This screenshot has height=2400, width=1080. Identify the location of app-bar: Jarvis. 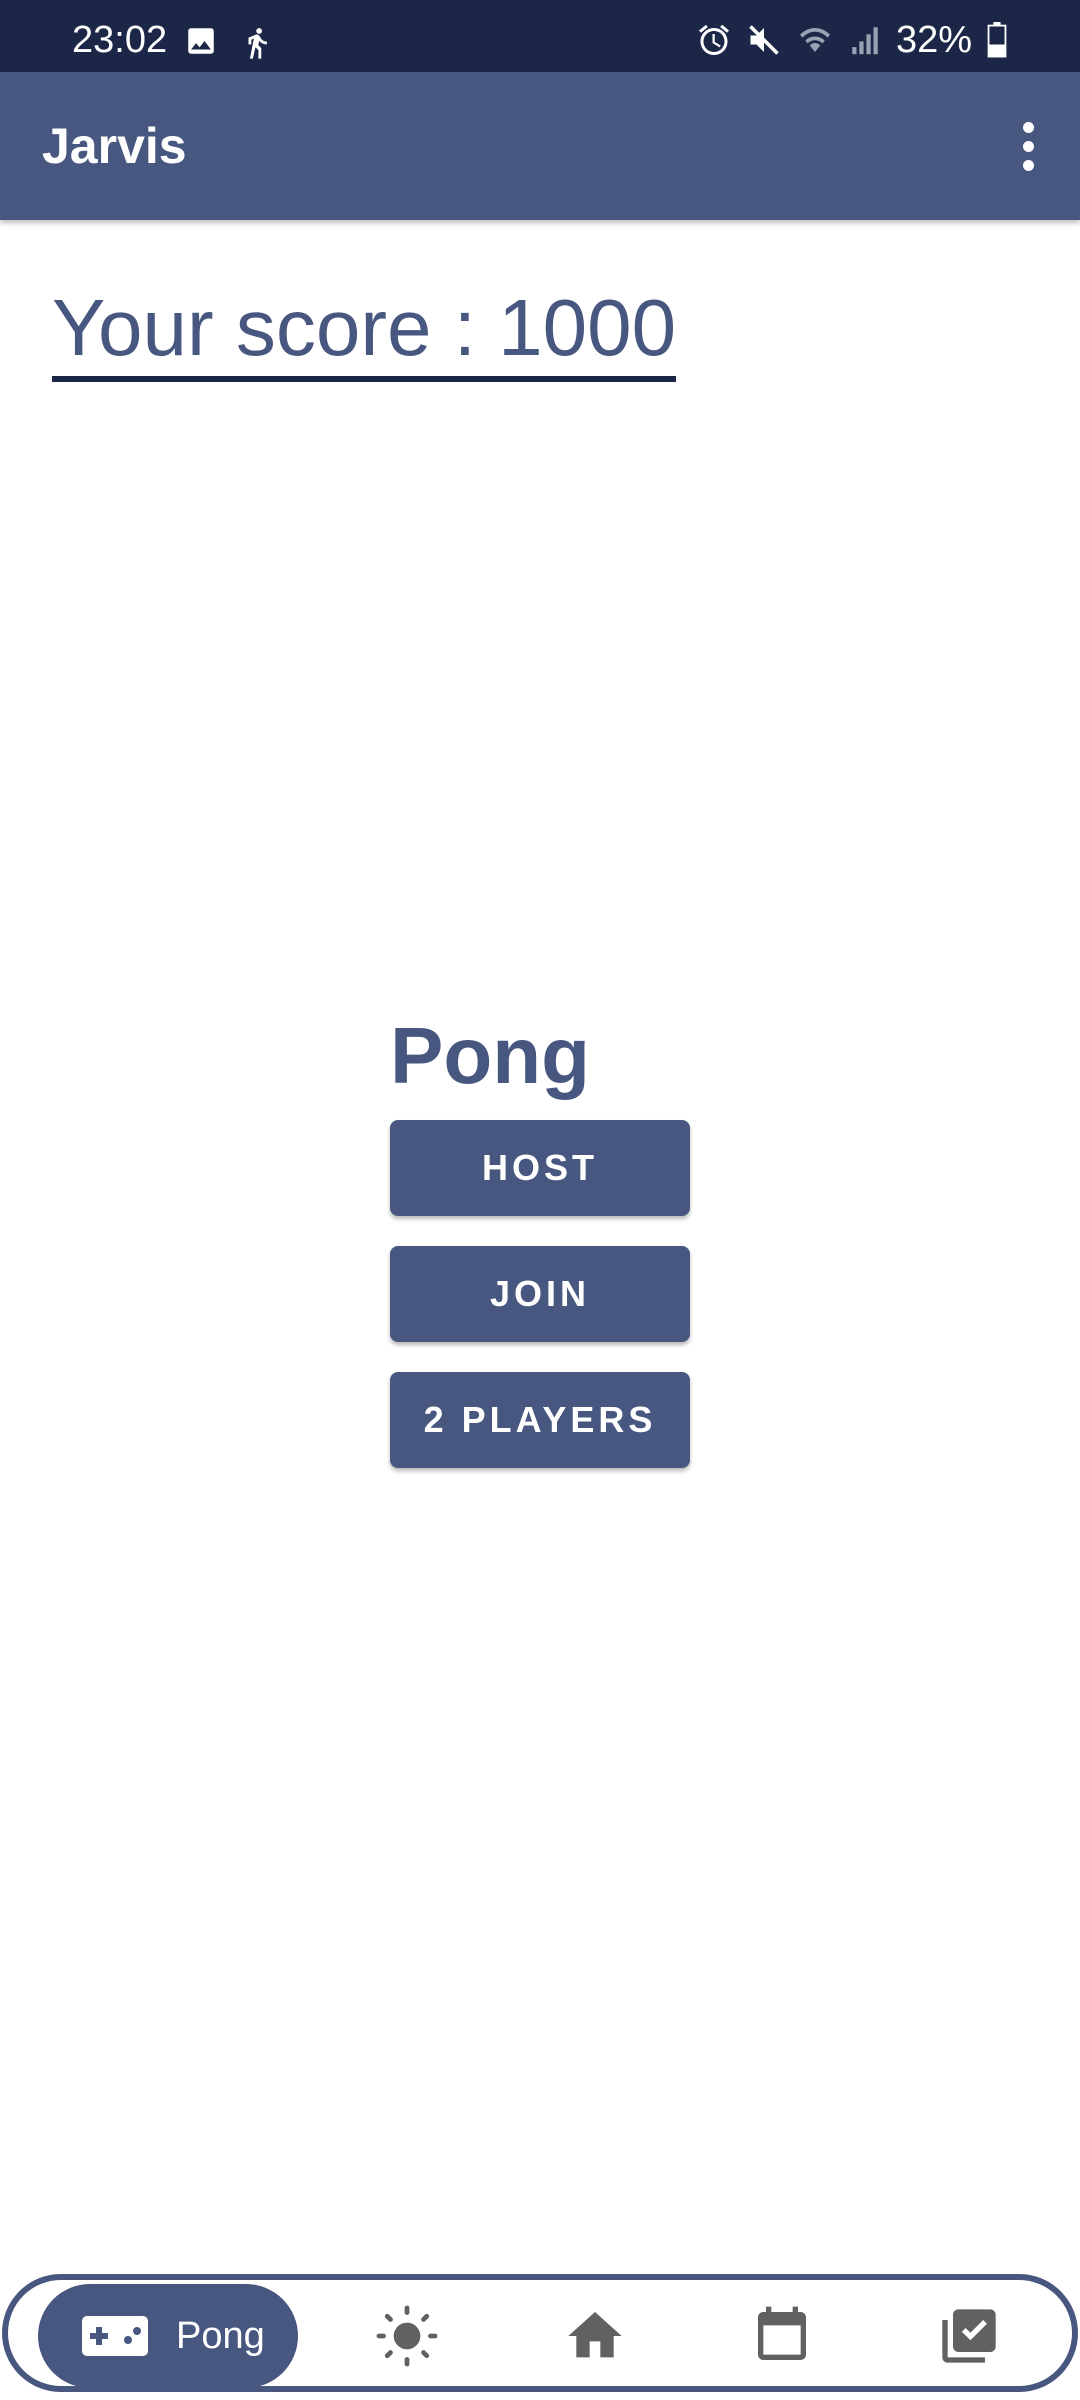
(540, 146).